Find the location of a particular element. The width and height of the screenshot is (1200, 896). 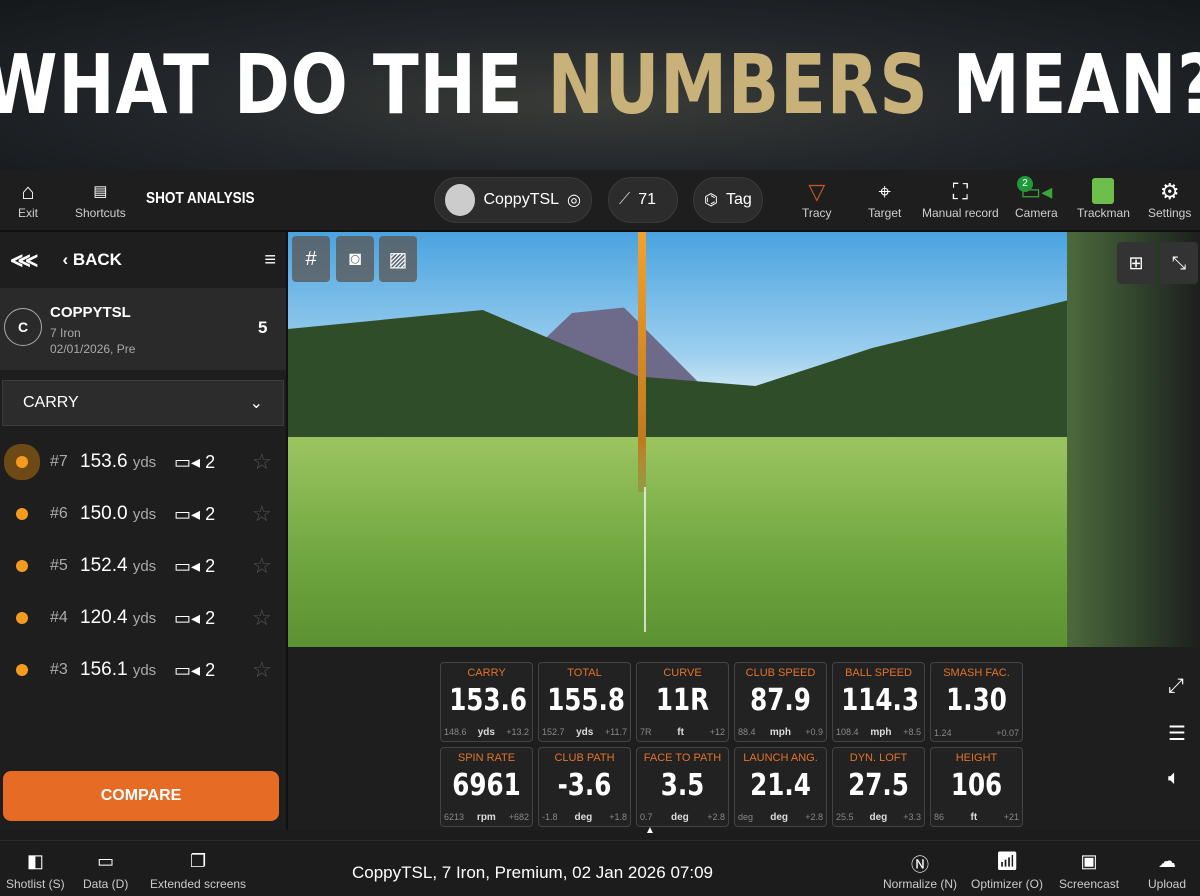

tracy-button: ▽ Tracy is located at coordinates (817, 199).